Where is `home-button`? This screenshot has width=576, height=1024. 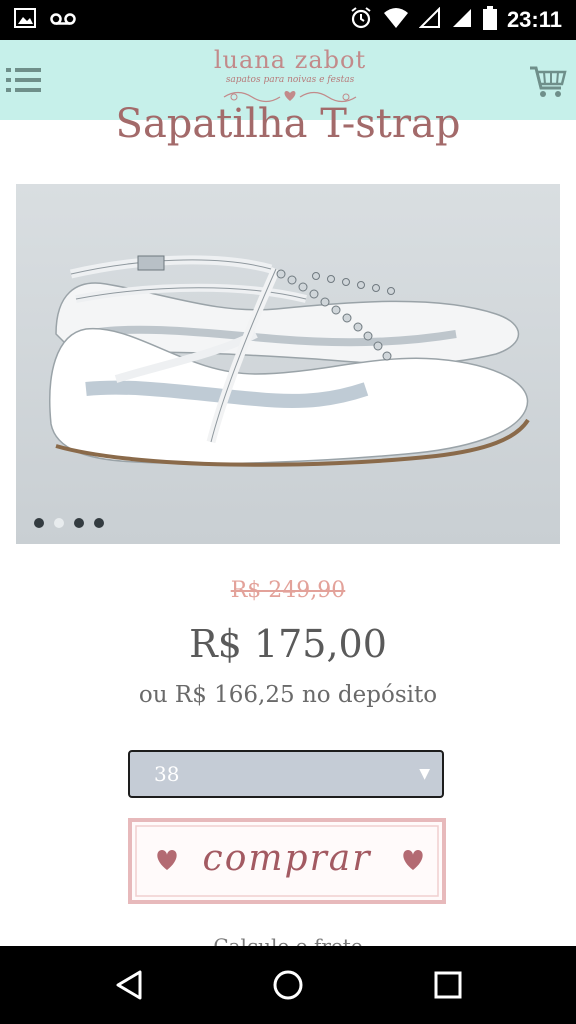
home-button is located at coordinates (288, 985).